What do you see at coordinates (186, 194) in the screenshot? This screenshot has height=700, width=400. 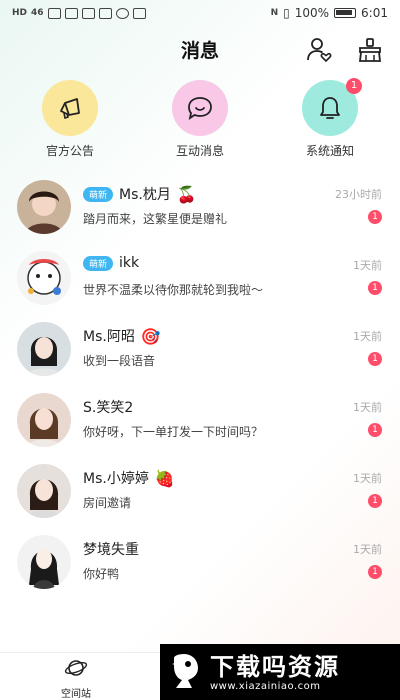 I see `cherry-icon: 🍒` at bounding box center [186, 194].